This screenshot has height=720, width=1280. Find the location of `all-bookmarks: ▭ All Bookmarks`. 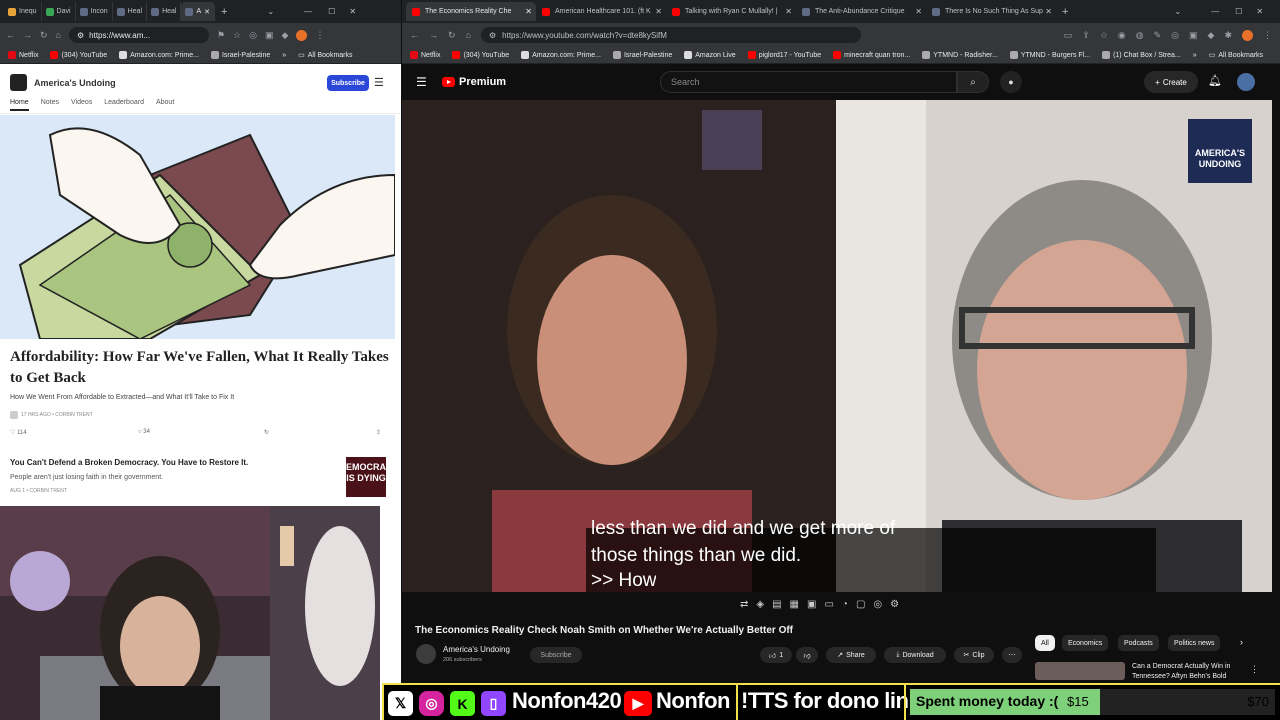

all-bookmarks: ▭ All Bookmarks is located at coordinates (325, 55).